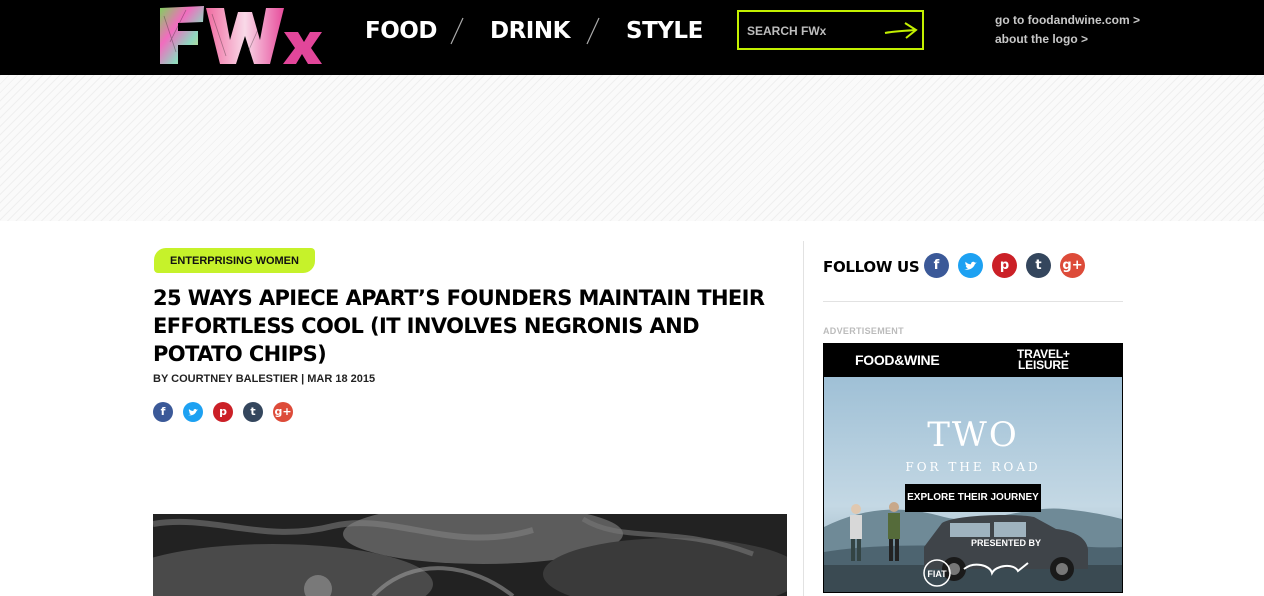 This screenshot has width=1264, height=596. What do you see at coordinates (1006, 543) in the screenshot?
I see `ad-presented-by: PRESENTED BY` at bounding box center [1006, 543].